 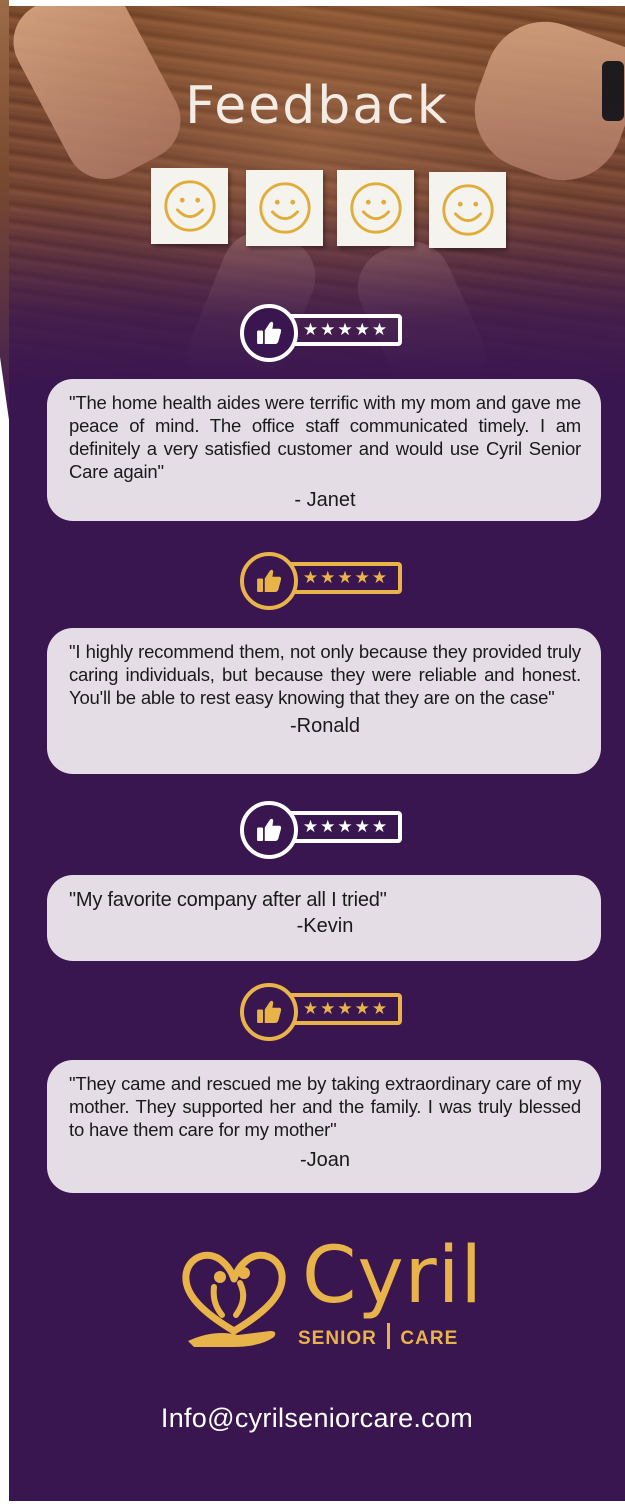 I want to click on brand-subtitle-right: CARE, so click(x=429, y=1338).